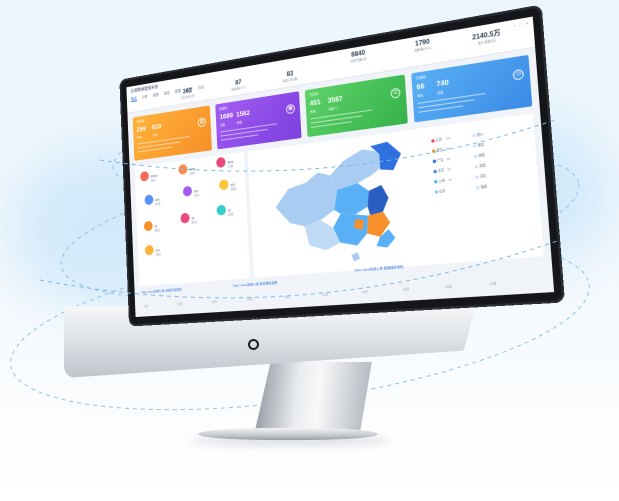 The image size is (619, 501). Describe the element at coordinates (449, 169) in the screenshot. I see `legend-value: 65` at that location.